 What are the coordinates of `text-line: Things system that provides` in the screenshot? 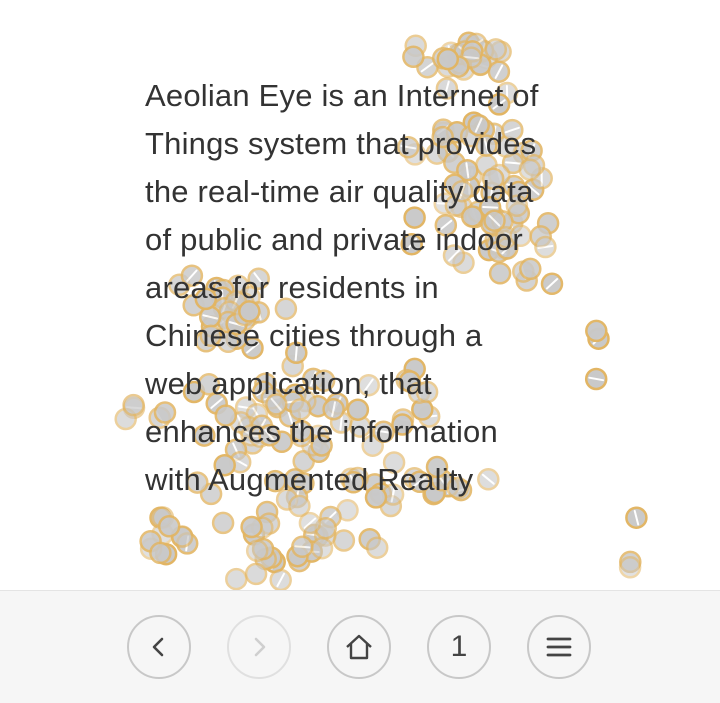 It's located at (340, 143).